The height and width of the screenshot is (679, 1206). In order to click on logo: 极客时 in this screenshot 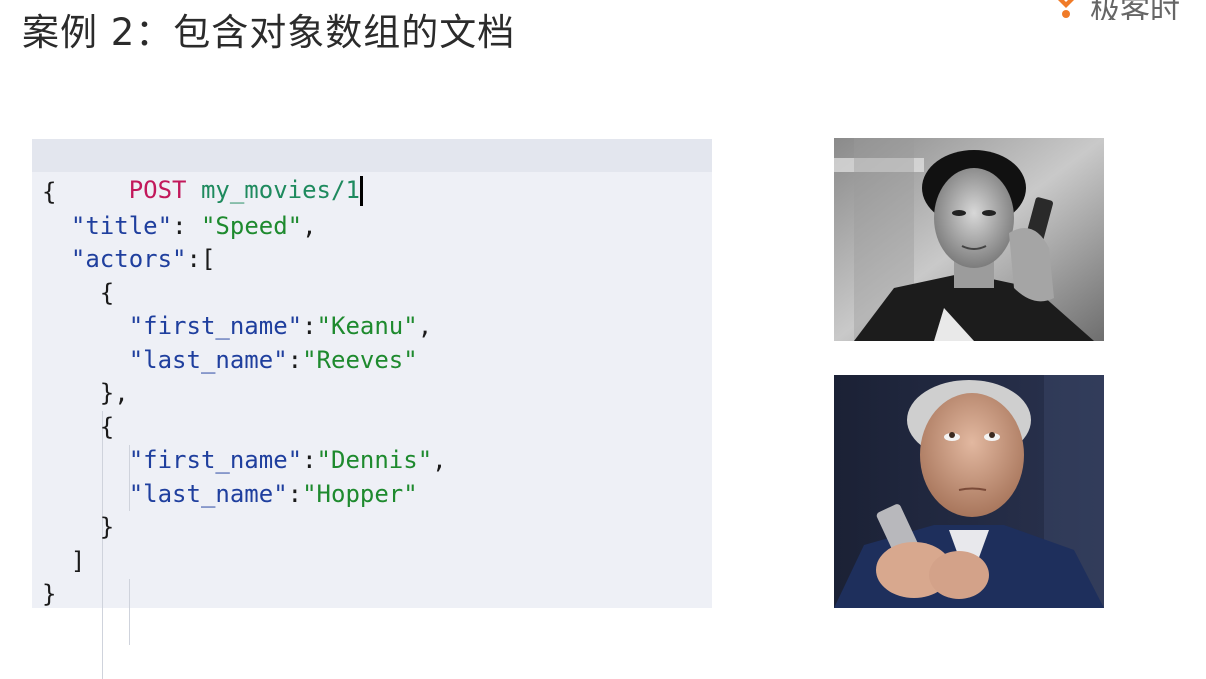, I will do `click(1126, 10)`.